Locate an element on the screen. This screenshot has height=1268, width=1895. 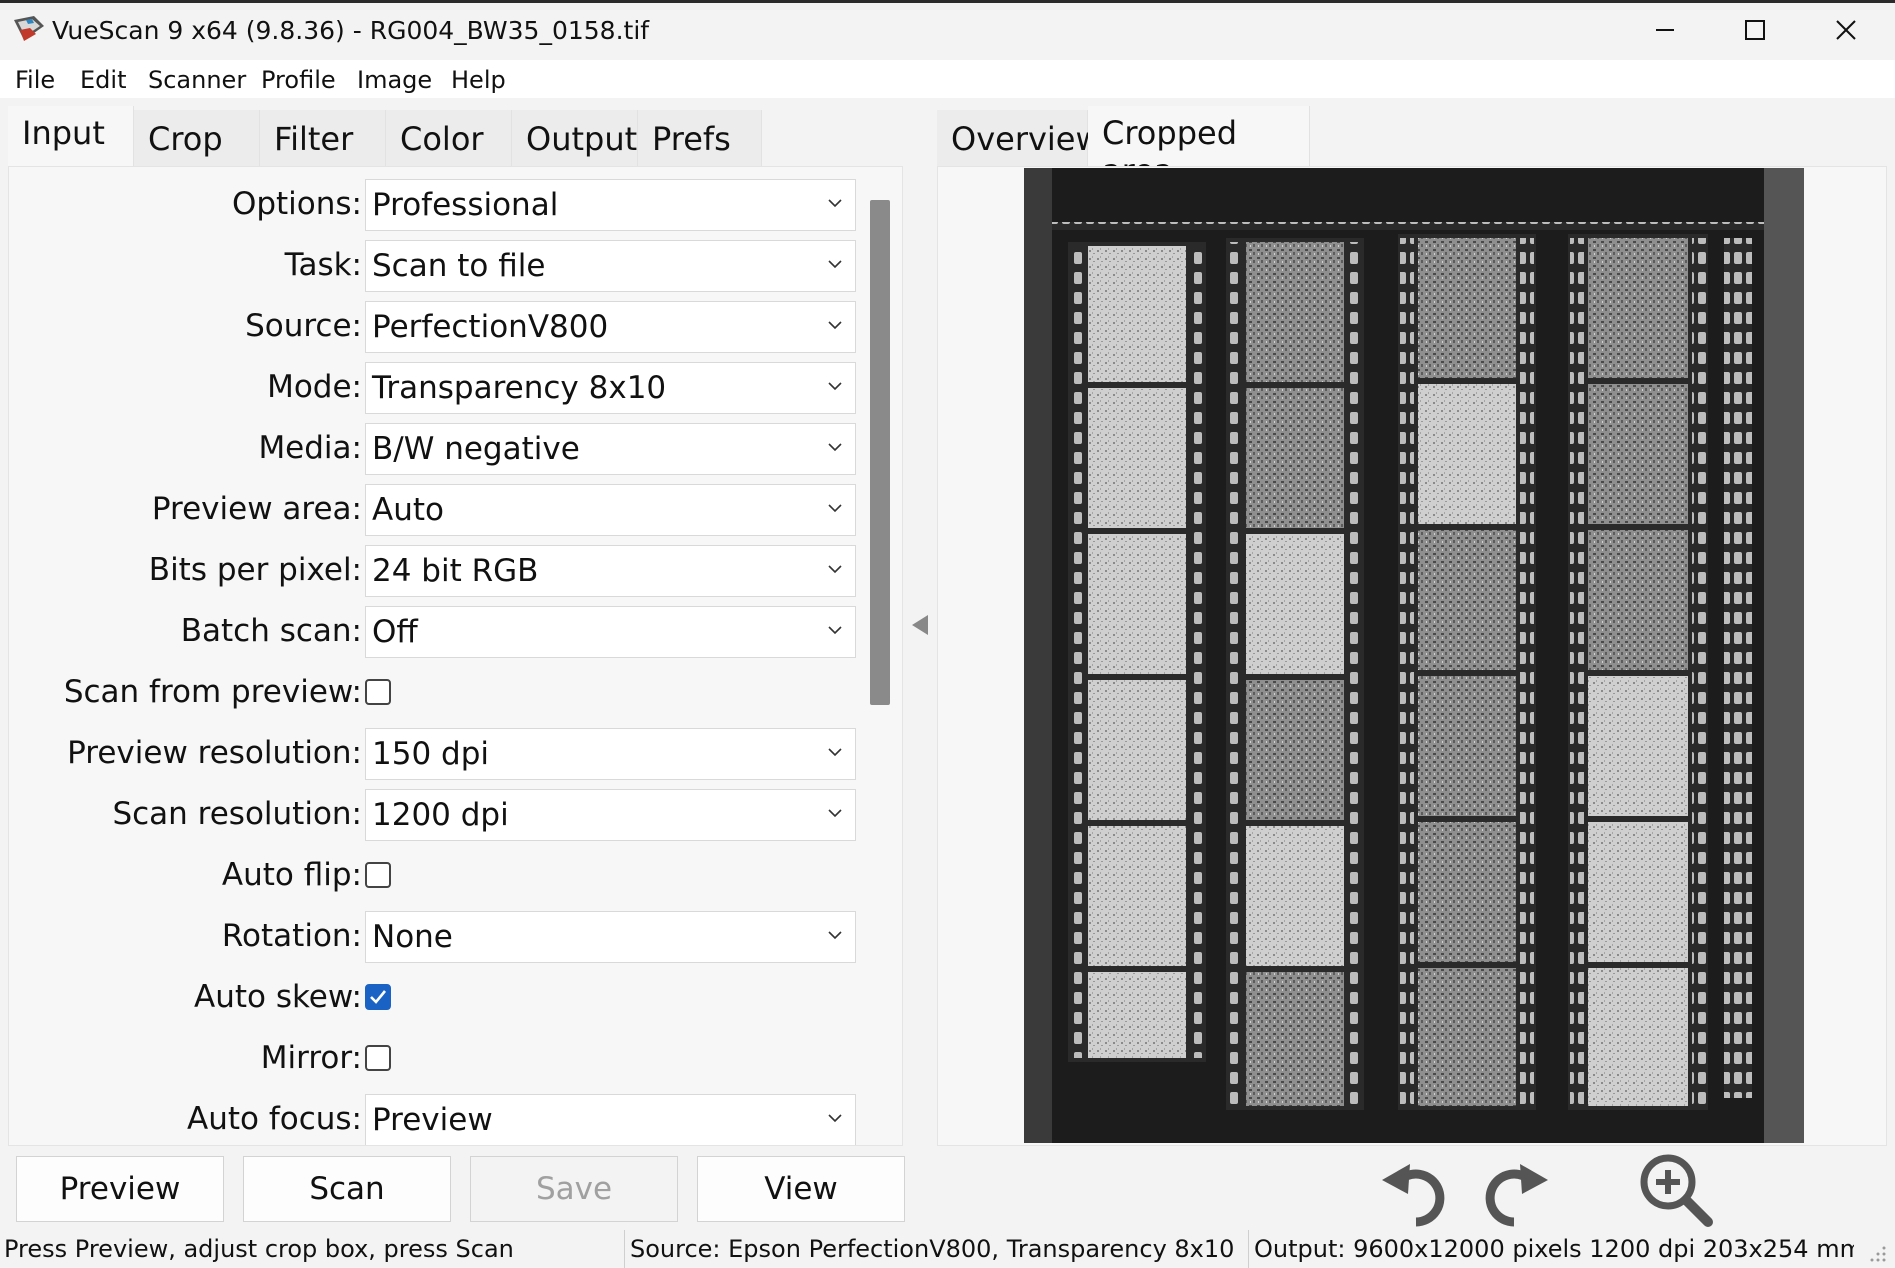
collapse-panel-icon is located at coordinates (920, 625).